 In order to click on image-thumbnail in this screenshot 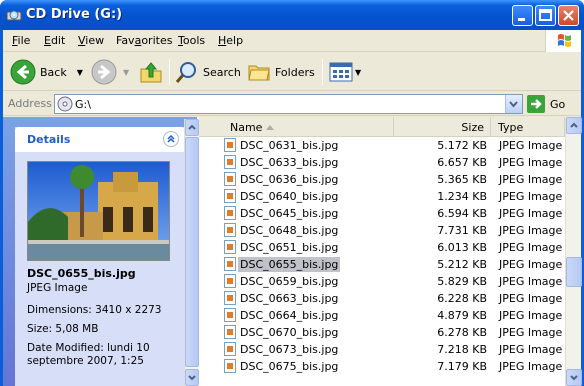, I will do `click(98, 211)`.